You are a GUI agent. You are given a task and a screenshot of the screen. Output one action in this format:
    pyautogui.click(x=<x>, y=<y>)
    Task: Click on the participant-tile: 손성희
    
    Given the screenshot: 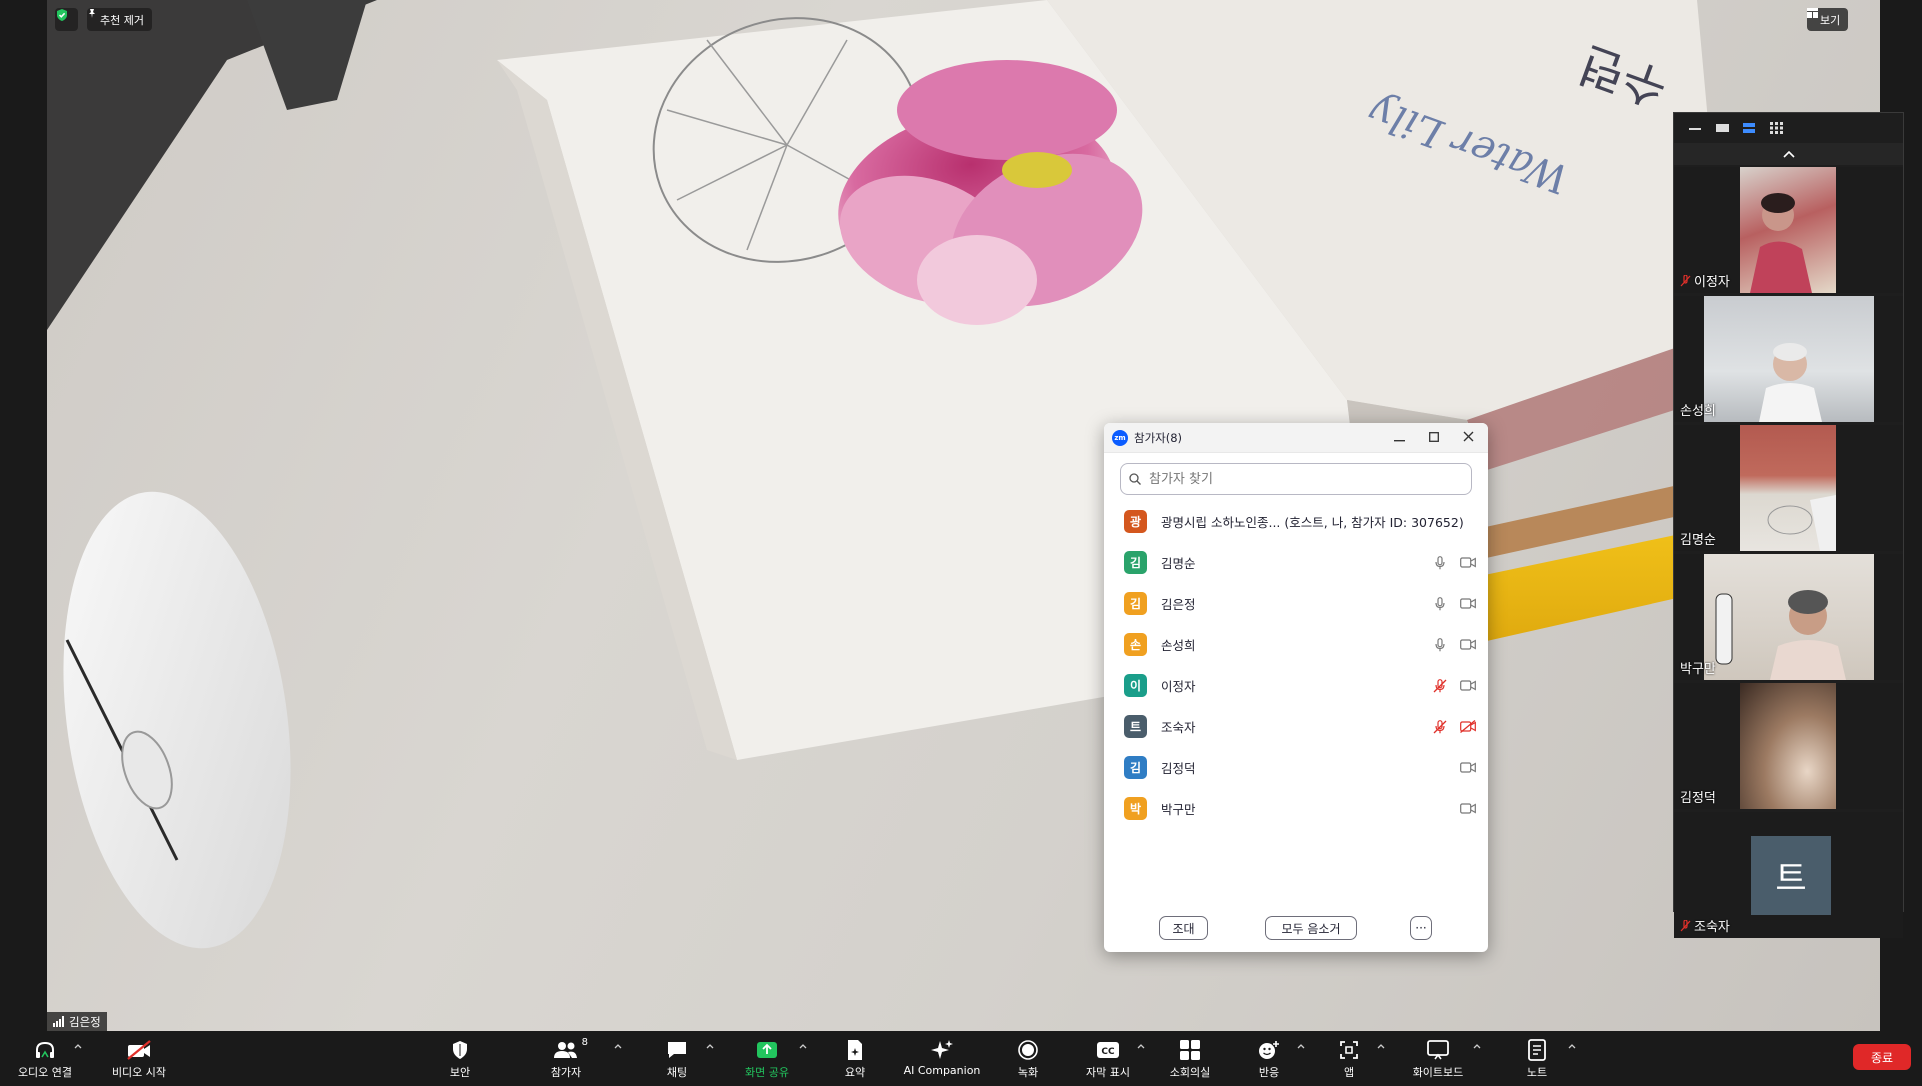 What is the action you would take?
    pyautogui.click(x=1788, y=359)
    